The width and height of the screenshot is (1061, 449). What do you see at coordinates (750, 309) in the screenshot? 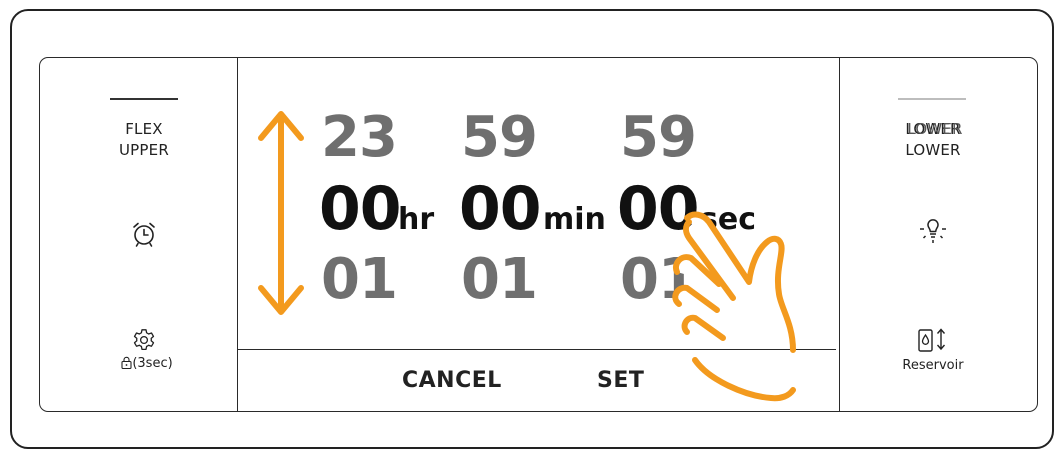
I see `swipe-hand-icon` at bounding box center [750, 309].